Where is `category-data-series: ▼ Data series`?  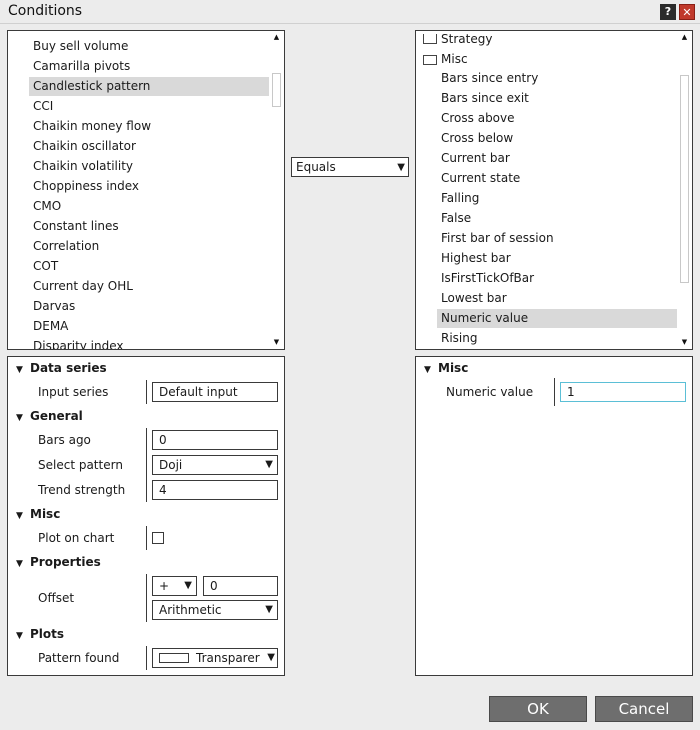
category-data-series: ▼ Data series is located at coordinates (61, 368).